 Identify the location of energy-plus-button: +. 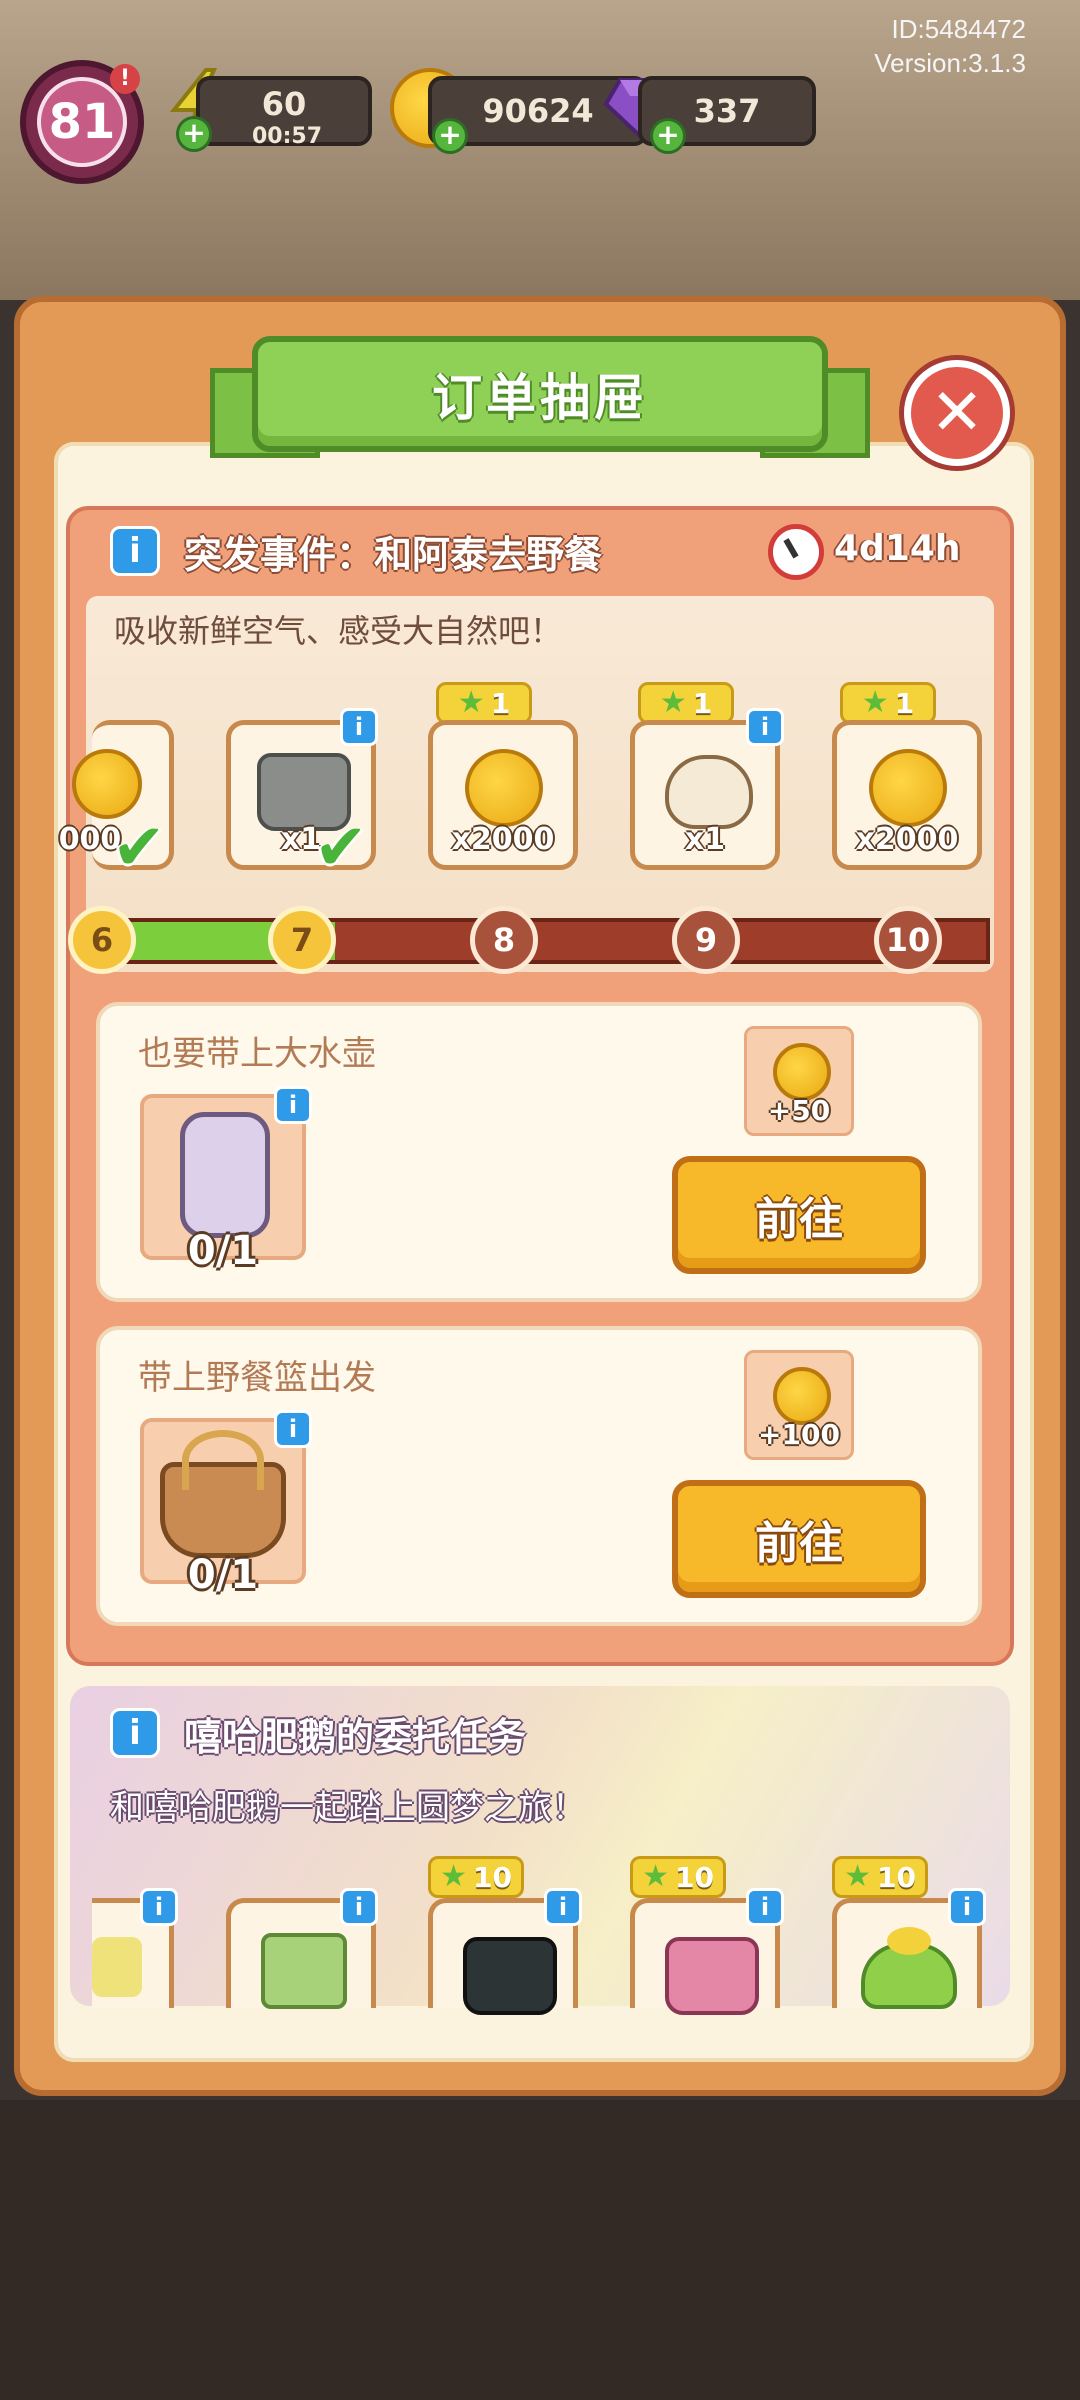
(194, 134).